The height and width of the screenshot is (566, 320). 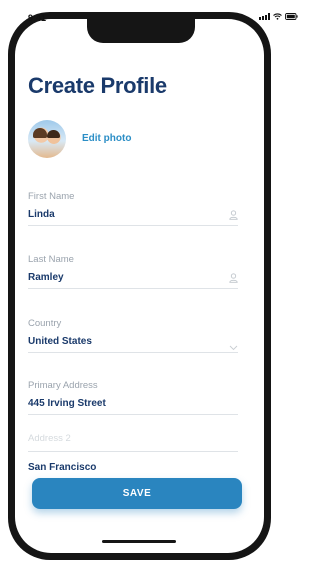 I want to click on battery-icon, so click(x=291, y=16).